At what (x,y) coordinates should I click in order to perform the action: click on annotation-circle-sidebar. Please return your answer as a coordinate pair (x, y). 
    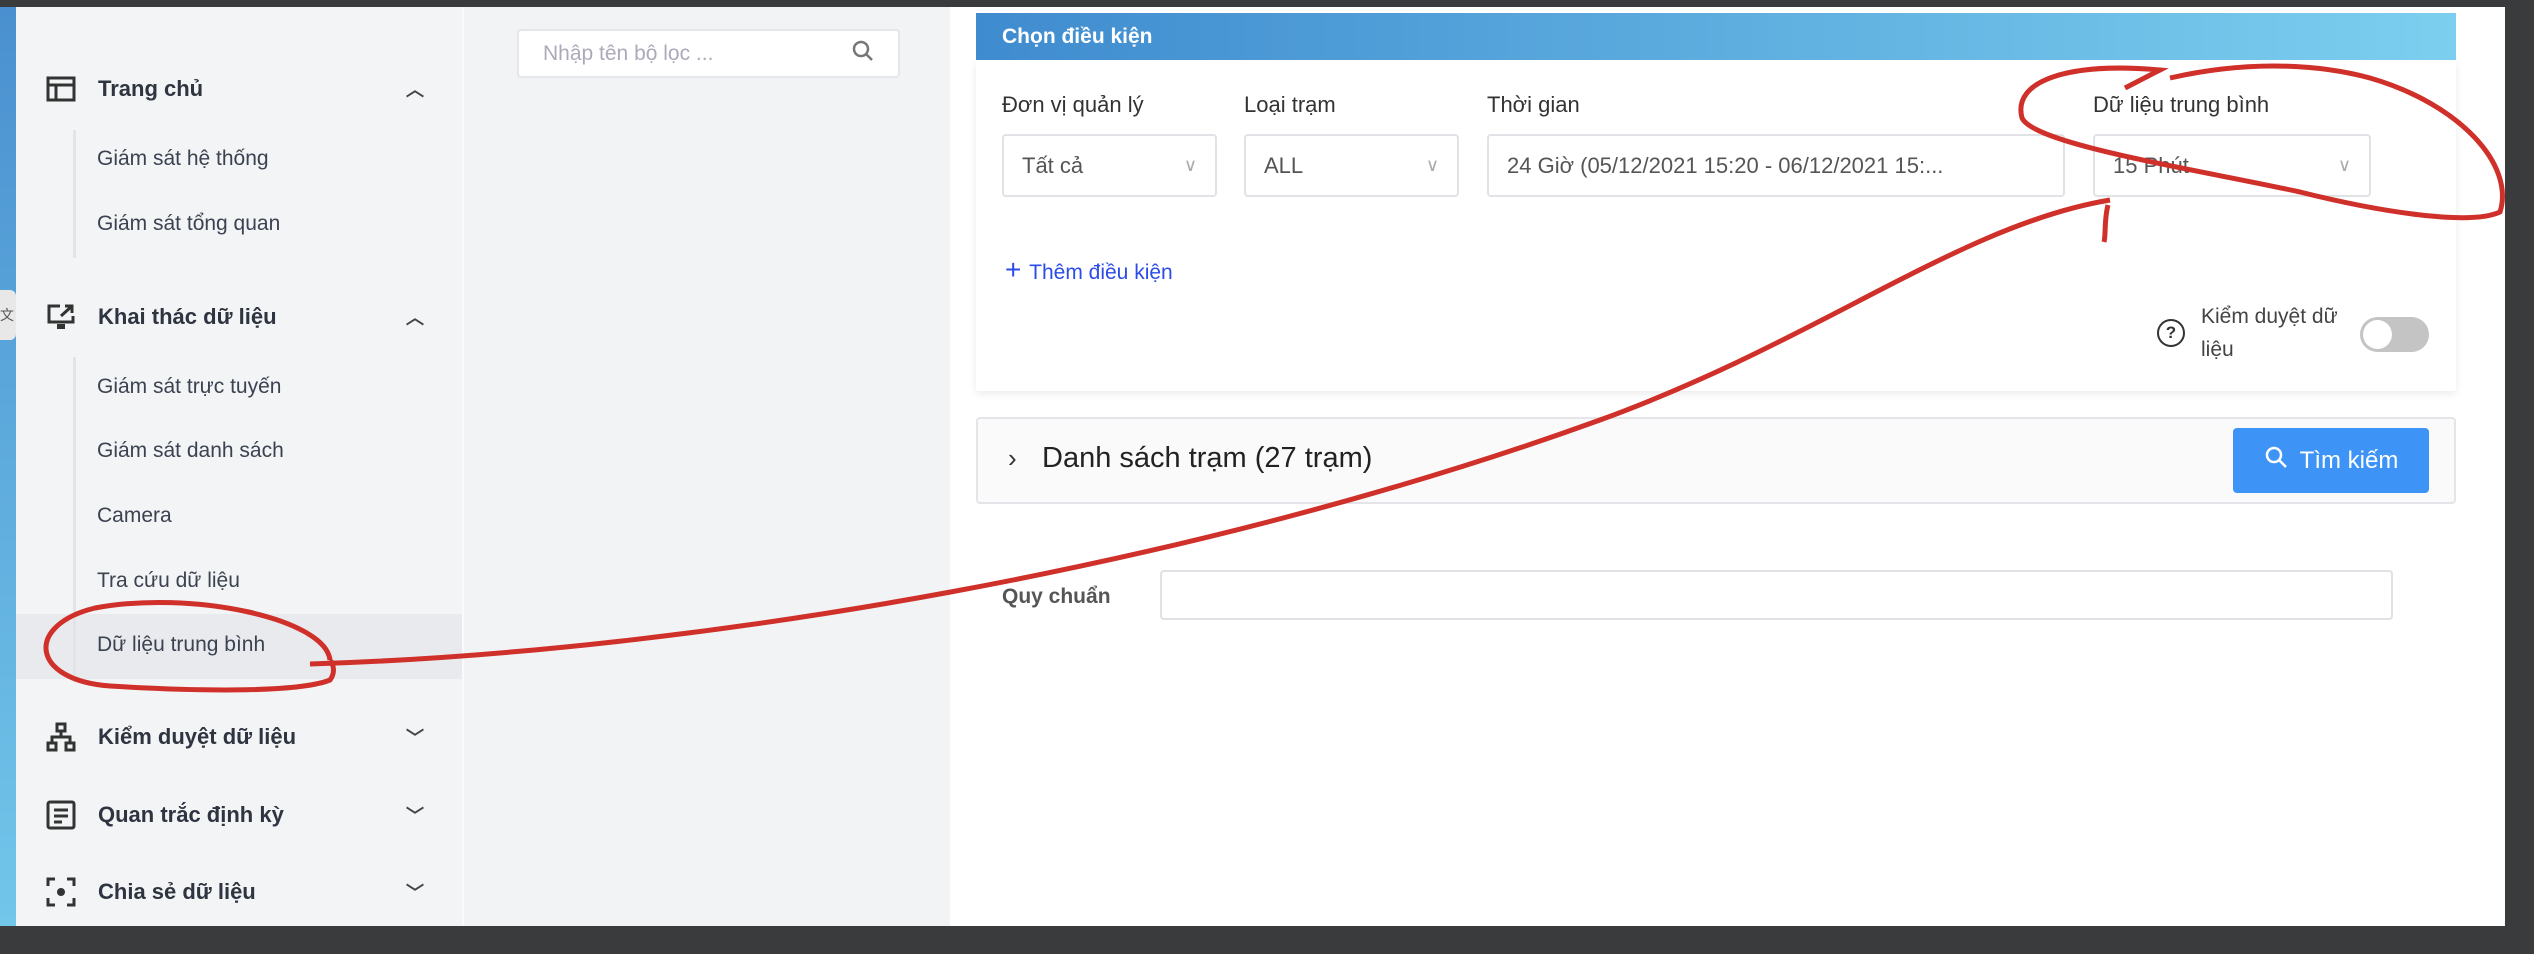
    Looking at the image, I should click on (189, 646).